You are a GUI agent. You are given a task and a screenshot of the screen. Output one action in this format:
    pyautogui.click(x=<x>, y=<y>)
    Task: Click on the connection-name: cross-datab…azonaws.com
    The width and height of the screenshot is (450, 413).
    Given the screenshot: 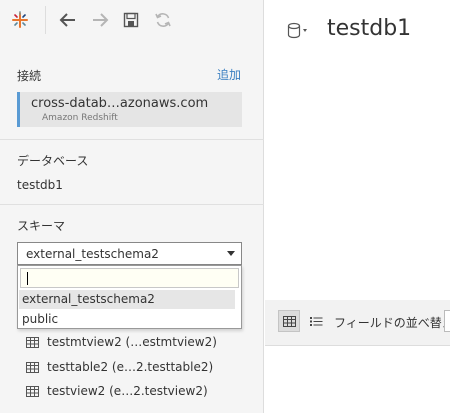 What is the action you would take?
    pyautogui.click(x=120, y=103)
    